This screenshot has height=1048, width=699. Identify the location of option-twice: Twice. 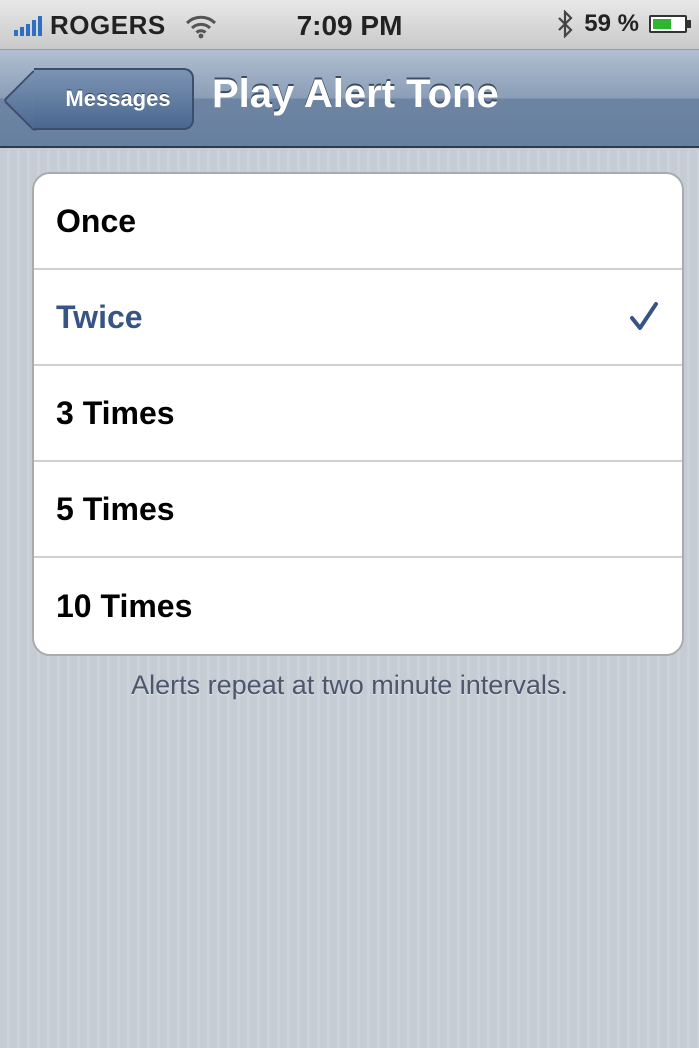
(358, 318).